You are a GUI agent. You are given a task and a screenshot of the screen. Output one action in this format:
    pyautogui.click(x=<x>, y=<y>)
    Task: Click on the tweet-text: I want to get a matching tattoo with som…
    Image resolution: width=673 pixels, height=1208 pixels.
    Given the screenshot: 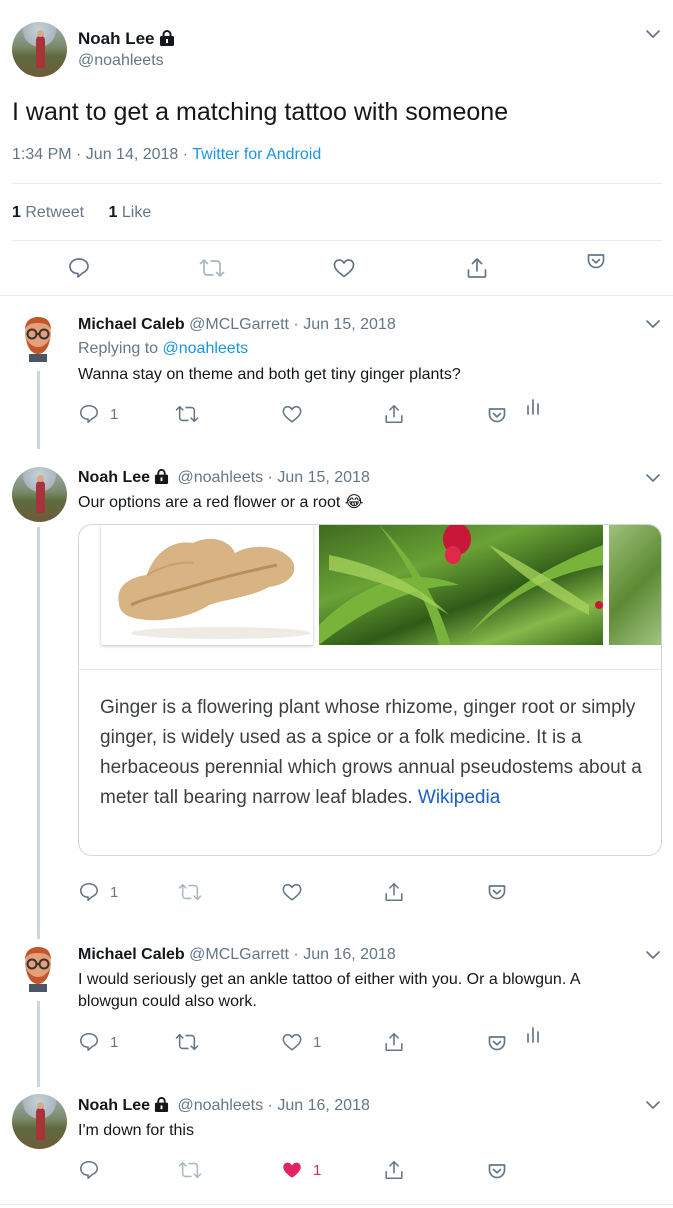 What is the action you would take?
    pyautogui.click(x=260, y=112)
    